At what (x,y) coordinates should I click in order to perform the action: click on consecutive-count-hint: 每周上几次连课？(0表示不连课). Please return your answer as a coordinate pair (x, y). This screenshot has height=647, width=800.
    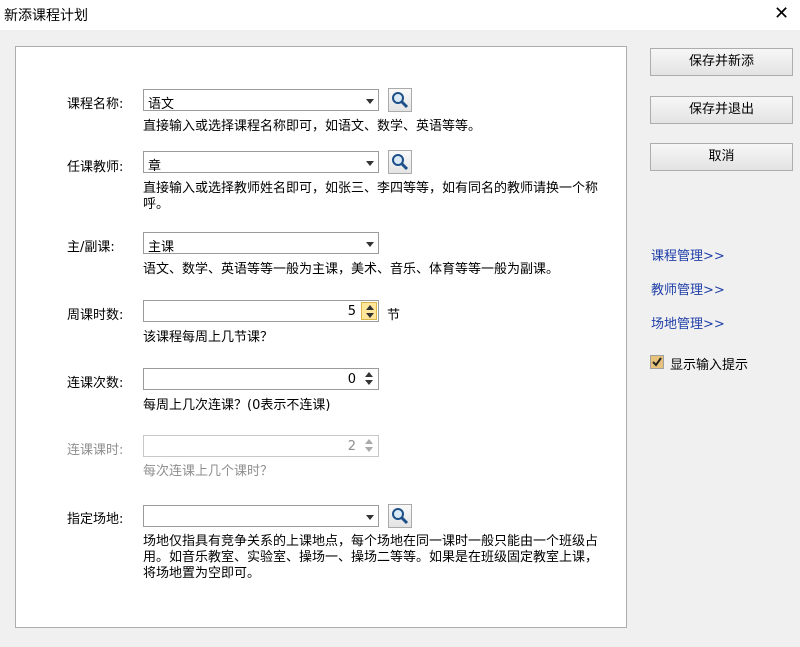
    Looking at the image, I should click on (378, 406).